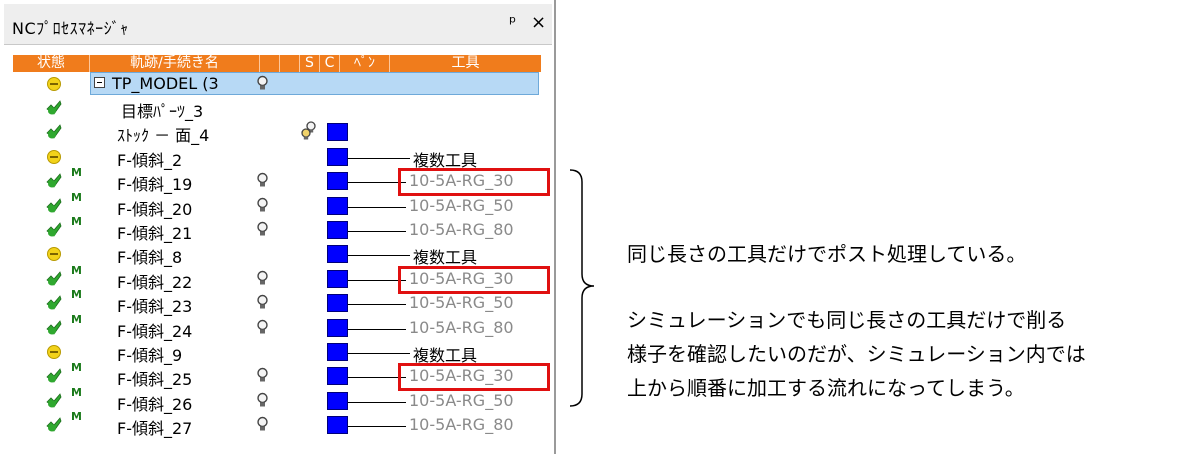 Image resolution: width=1194 pixels, height=454 pixels. Describe the element at coordinates (310, 63) in the screenshot. I see `column-s: S` at that location.